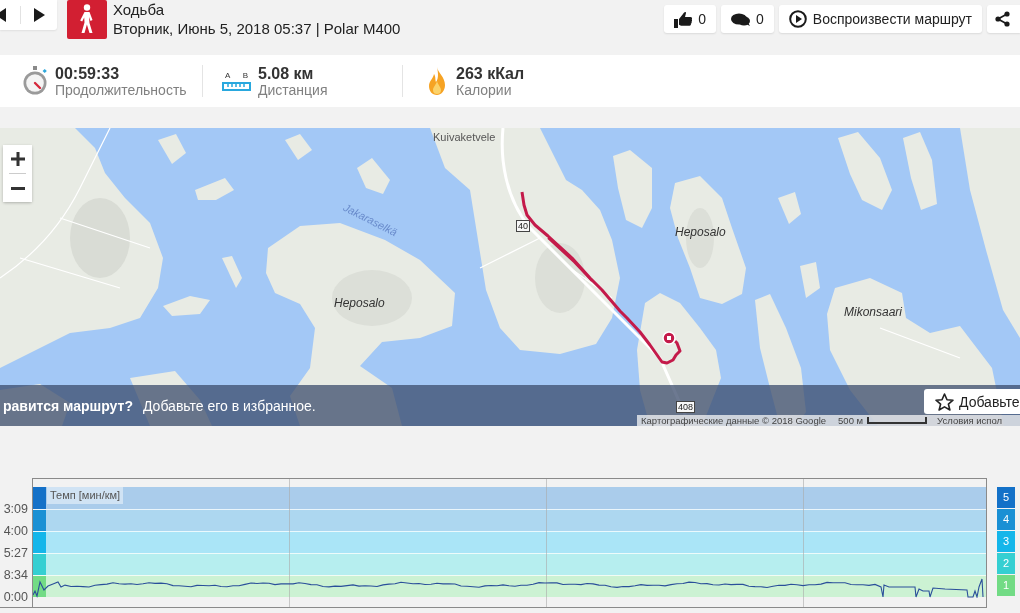 This screenshot has height=613, width=1020. What do you see at coordinates (873, 312) in the screenshot?
I see `map-place-label: Mikonsaari` at bounding box center [873, 312].